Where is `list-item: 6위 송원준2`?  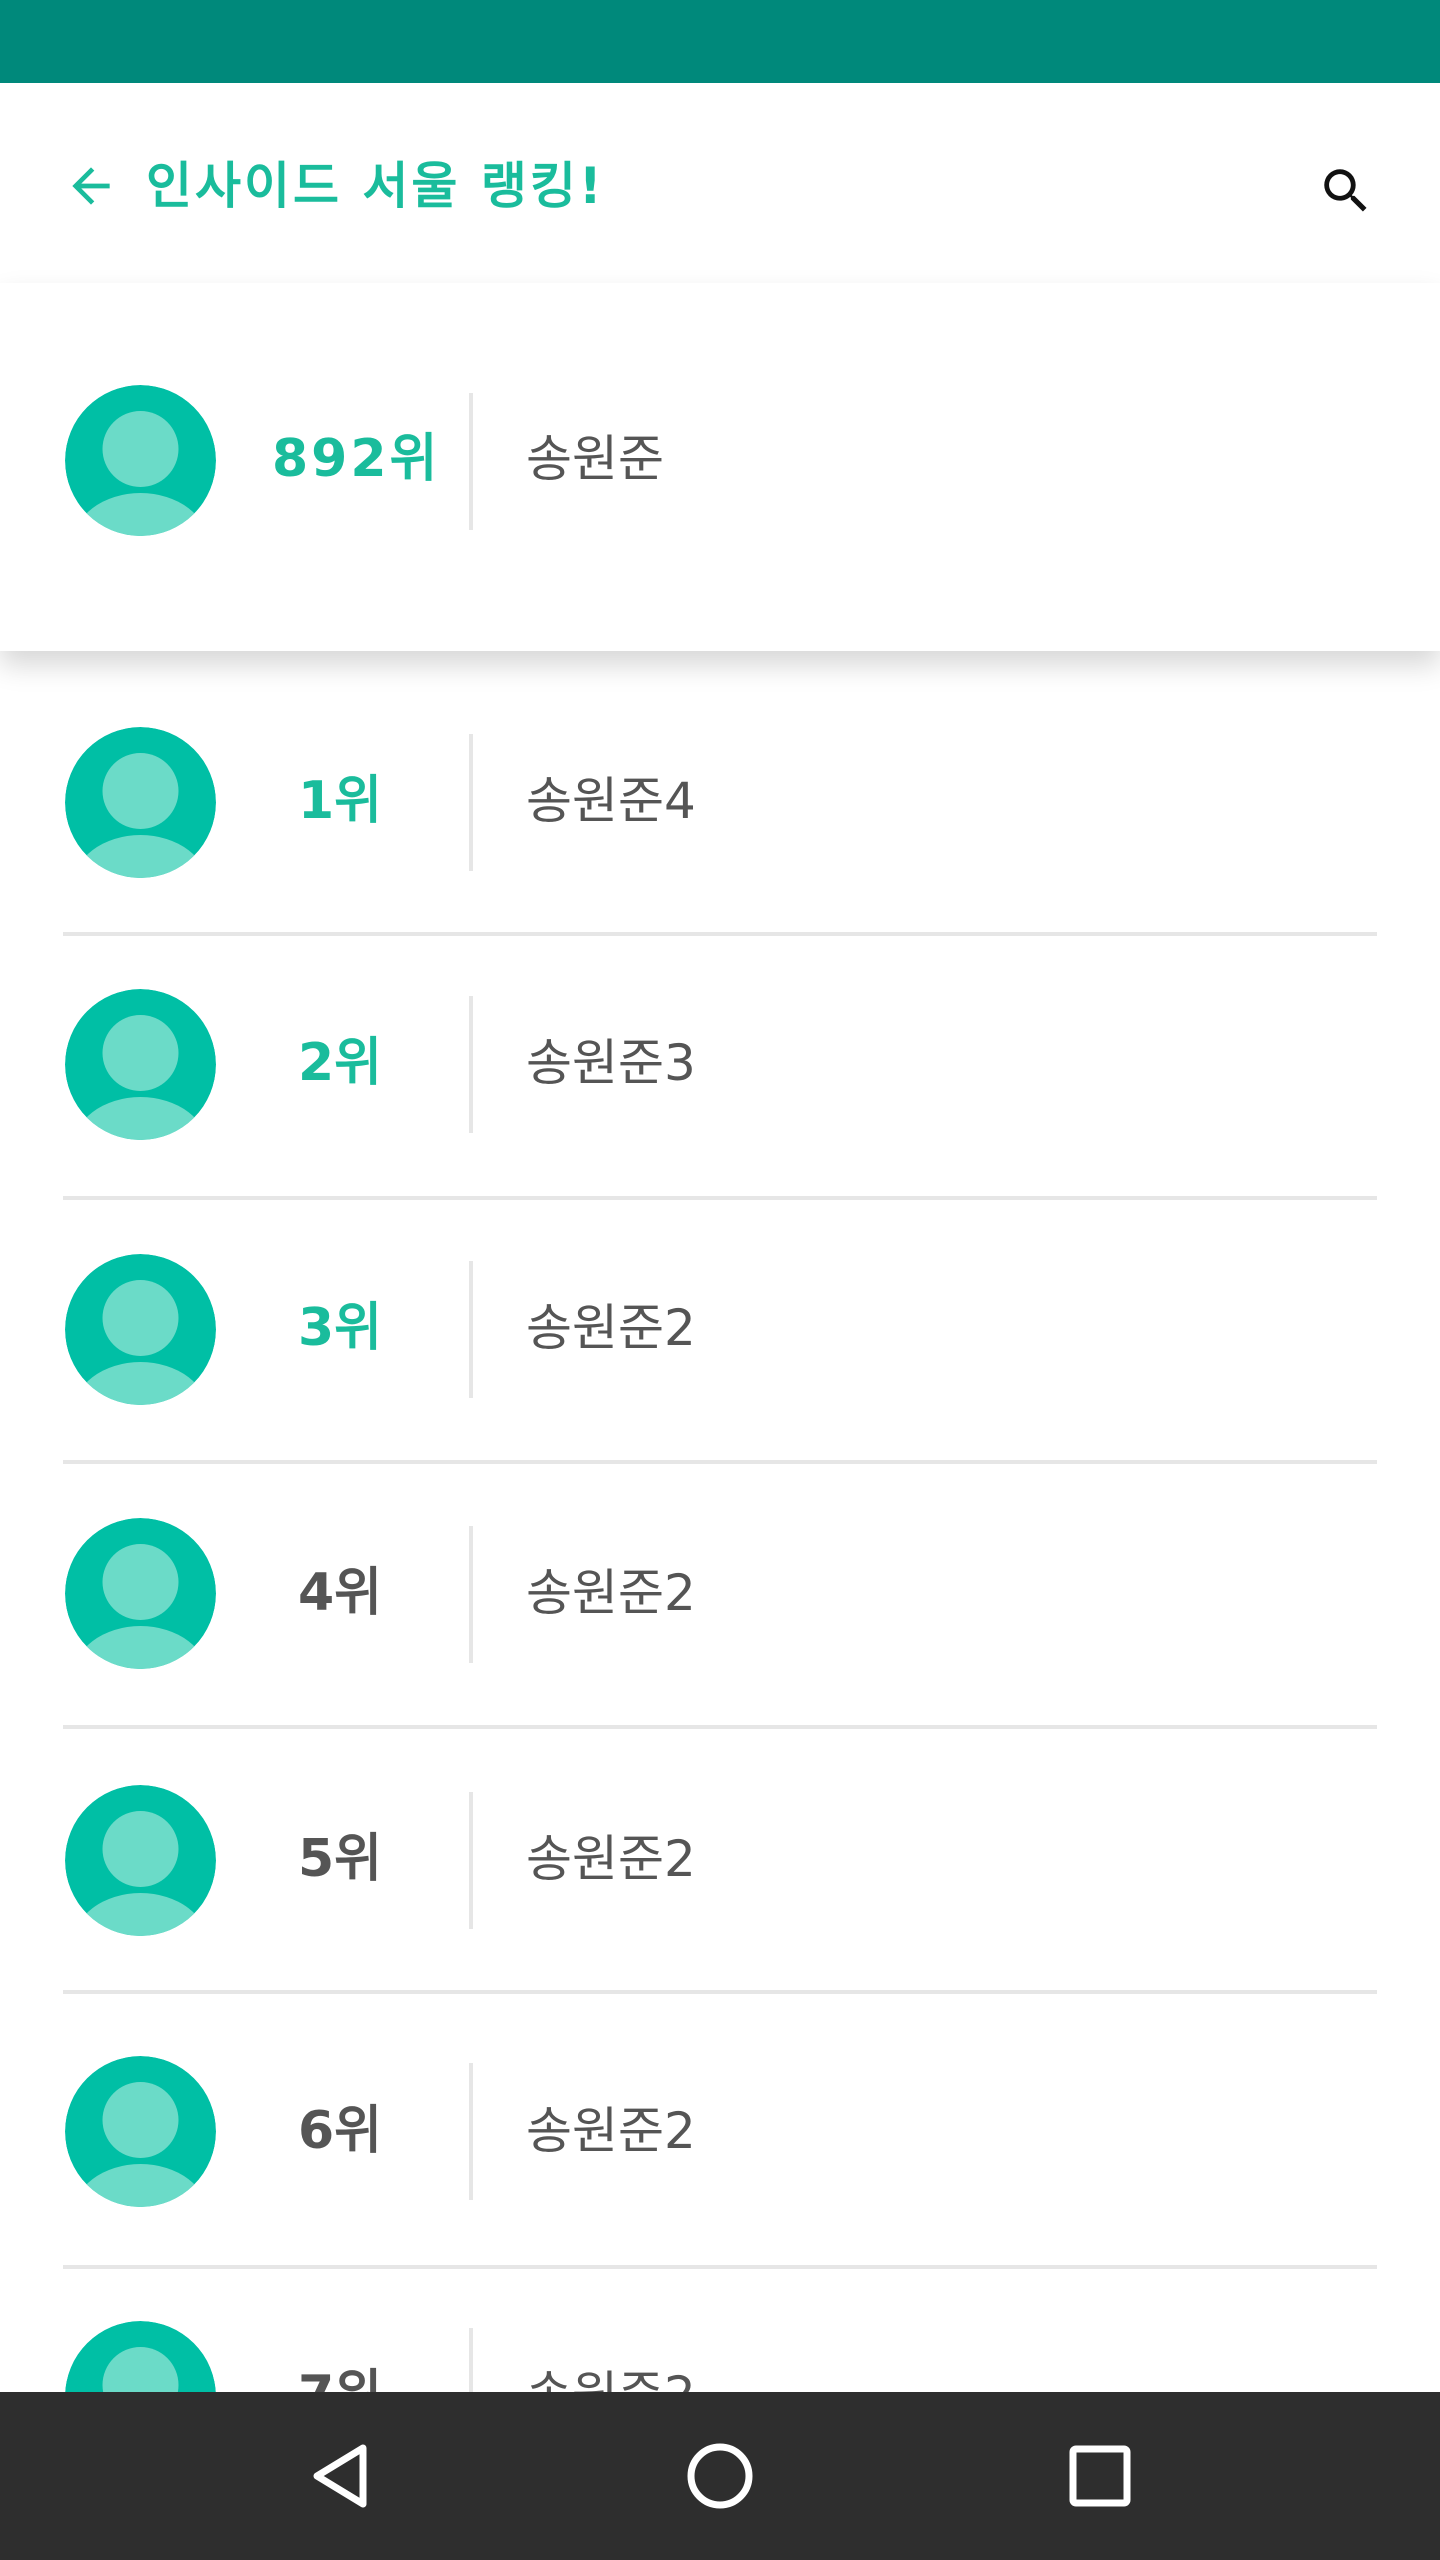
list-item: 6위 송원준2 is located at coordinates (720, 2132).